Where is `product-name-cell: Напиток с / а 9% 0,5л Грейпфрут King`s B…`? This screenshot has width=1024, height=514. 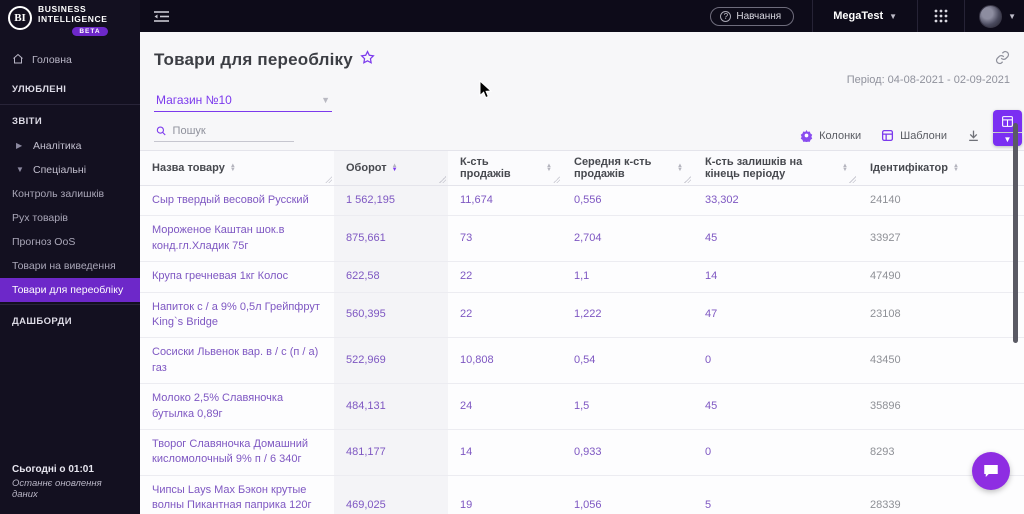
product-name-cell: Напиток с / а 9% 0,5л Грейпфрут King`s B… is located at coordinates (236, 314).